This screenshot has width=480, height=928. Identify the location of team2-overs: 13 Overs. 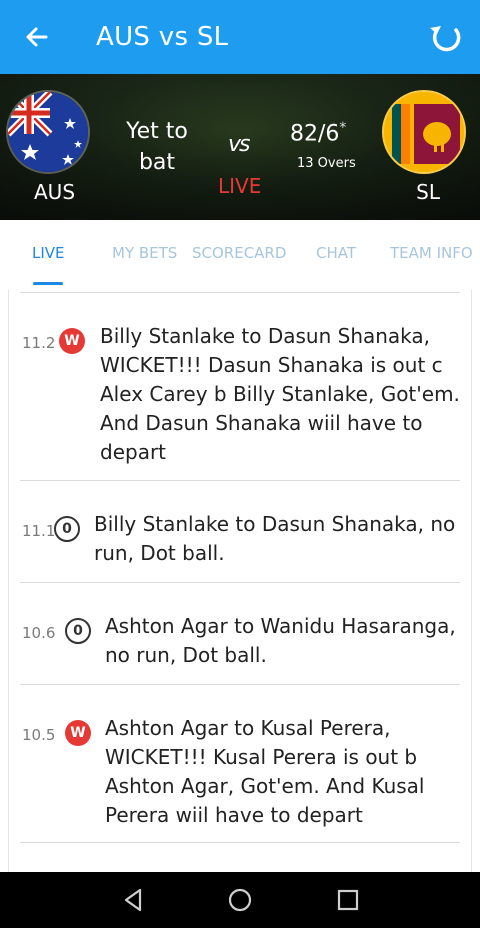
(326, 163).